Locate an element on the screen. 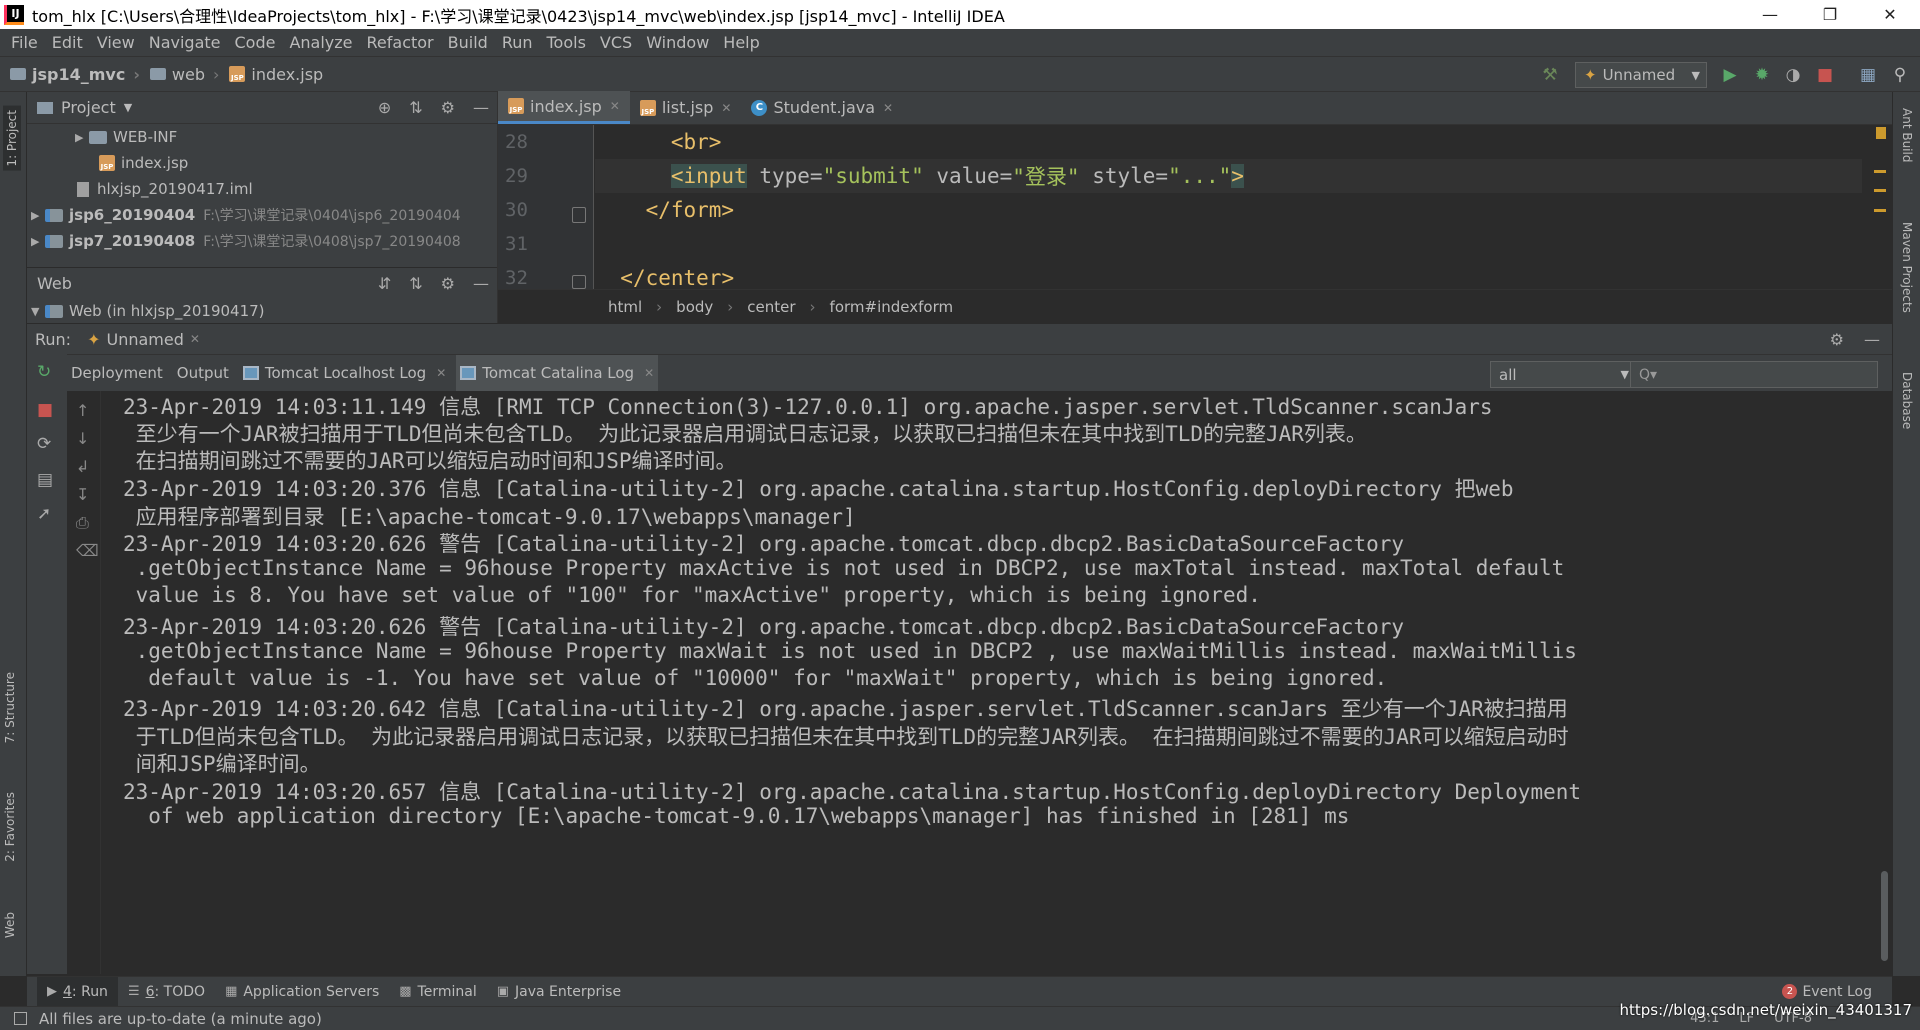 The width and height of the screenshot is (1920, 1030). run-config-tab: ✦ Unnamed ✕ is located at coordinates (143, 339).